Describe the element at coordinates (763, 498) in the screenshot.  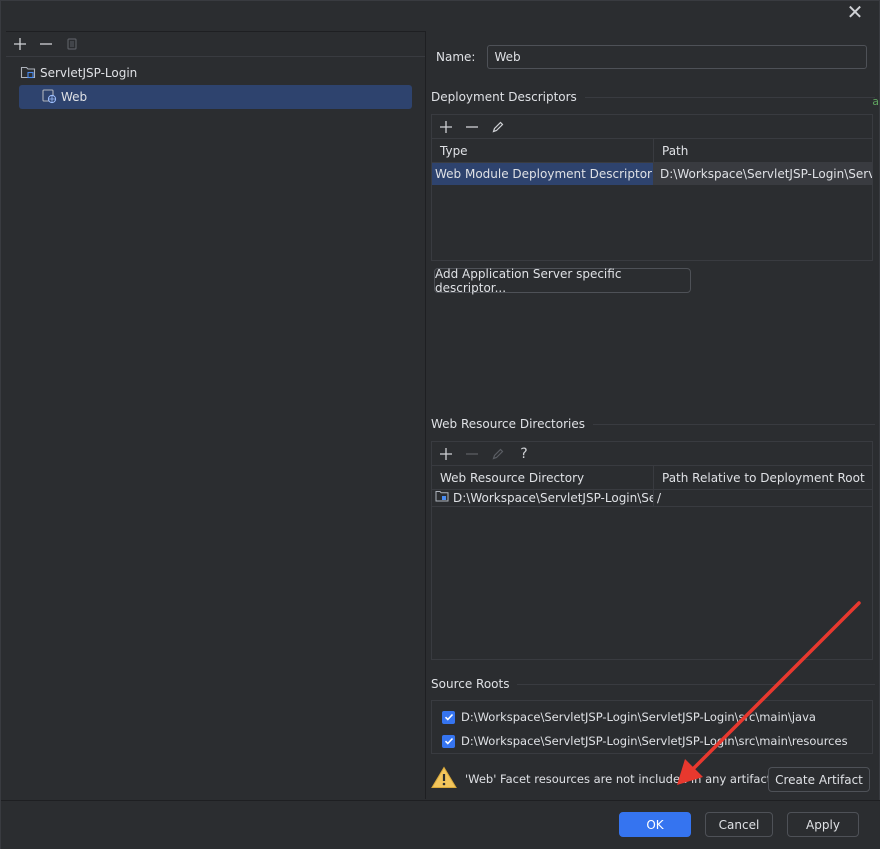
I see `relative-path-cell: /` at that location.